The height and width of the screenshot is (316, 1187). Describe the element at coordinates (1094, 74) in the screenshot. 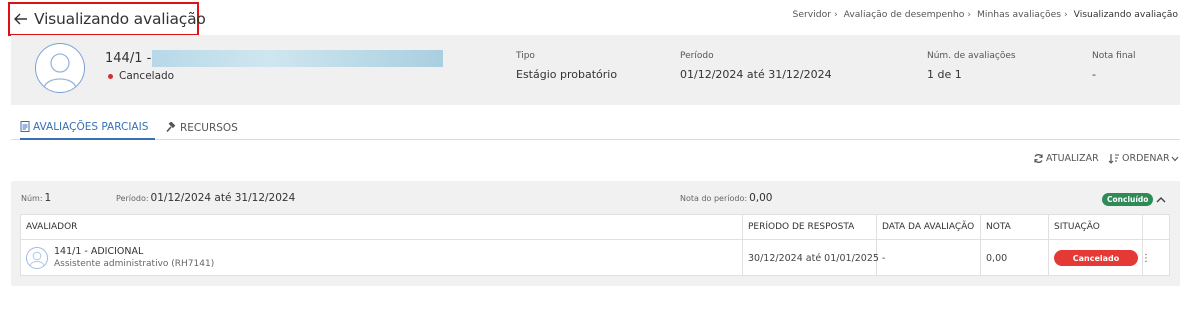

I see `nota-final-value: -` at that location.